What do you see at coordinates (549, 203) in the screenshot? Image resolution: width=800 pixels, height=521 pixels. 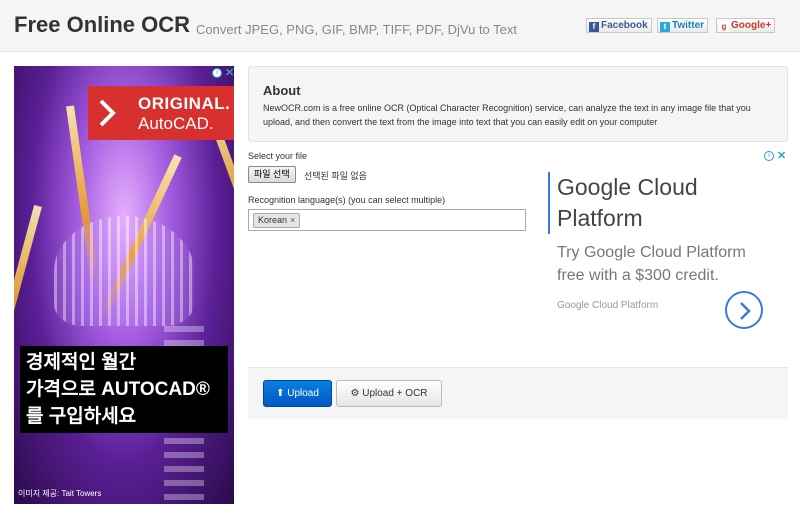 I see `ad-accent-bar` at bounding box center [549, 203].